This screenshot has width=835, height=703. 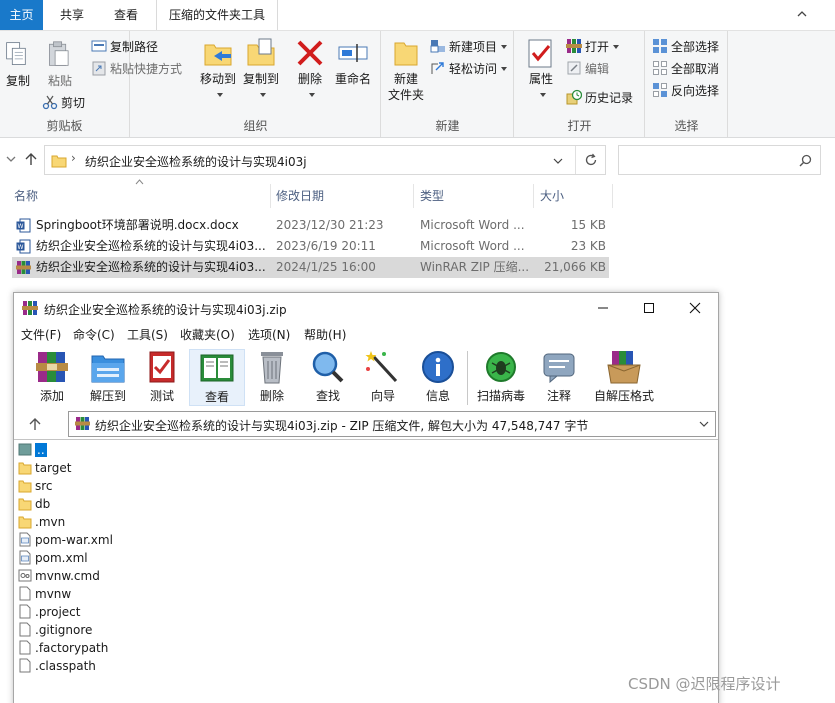 What do you see at coordinates (73, 103) in the screenshot?
I see `cut-label: 剪切` at bounding box center [73, 103].